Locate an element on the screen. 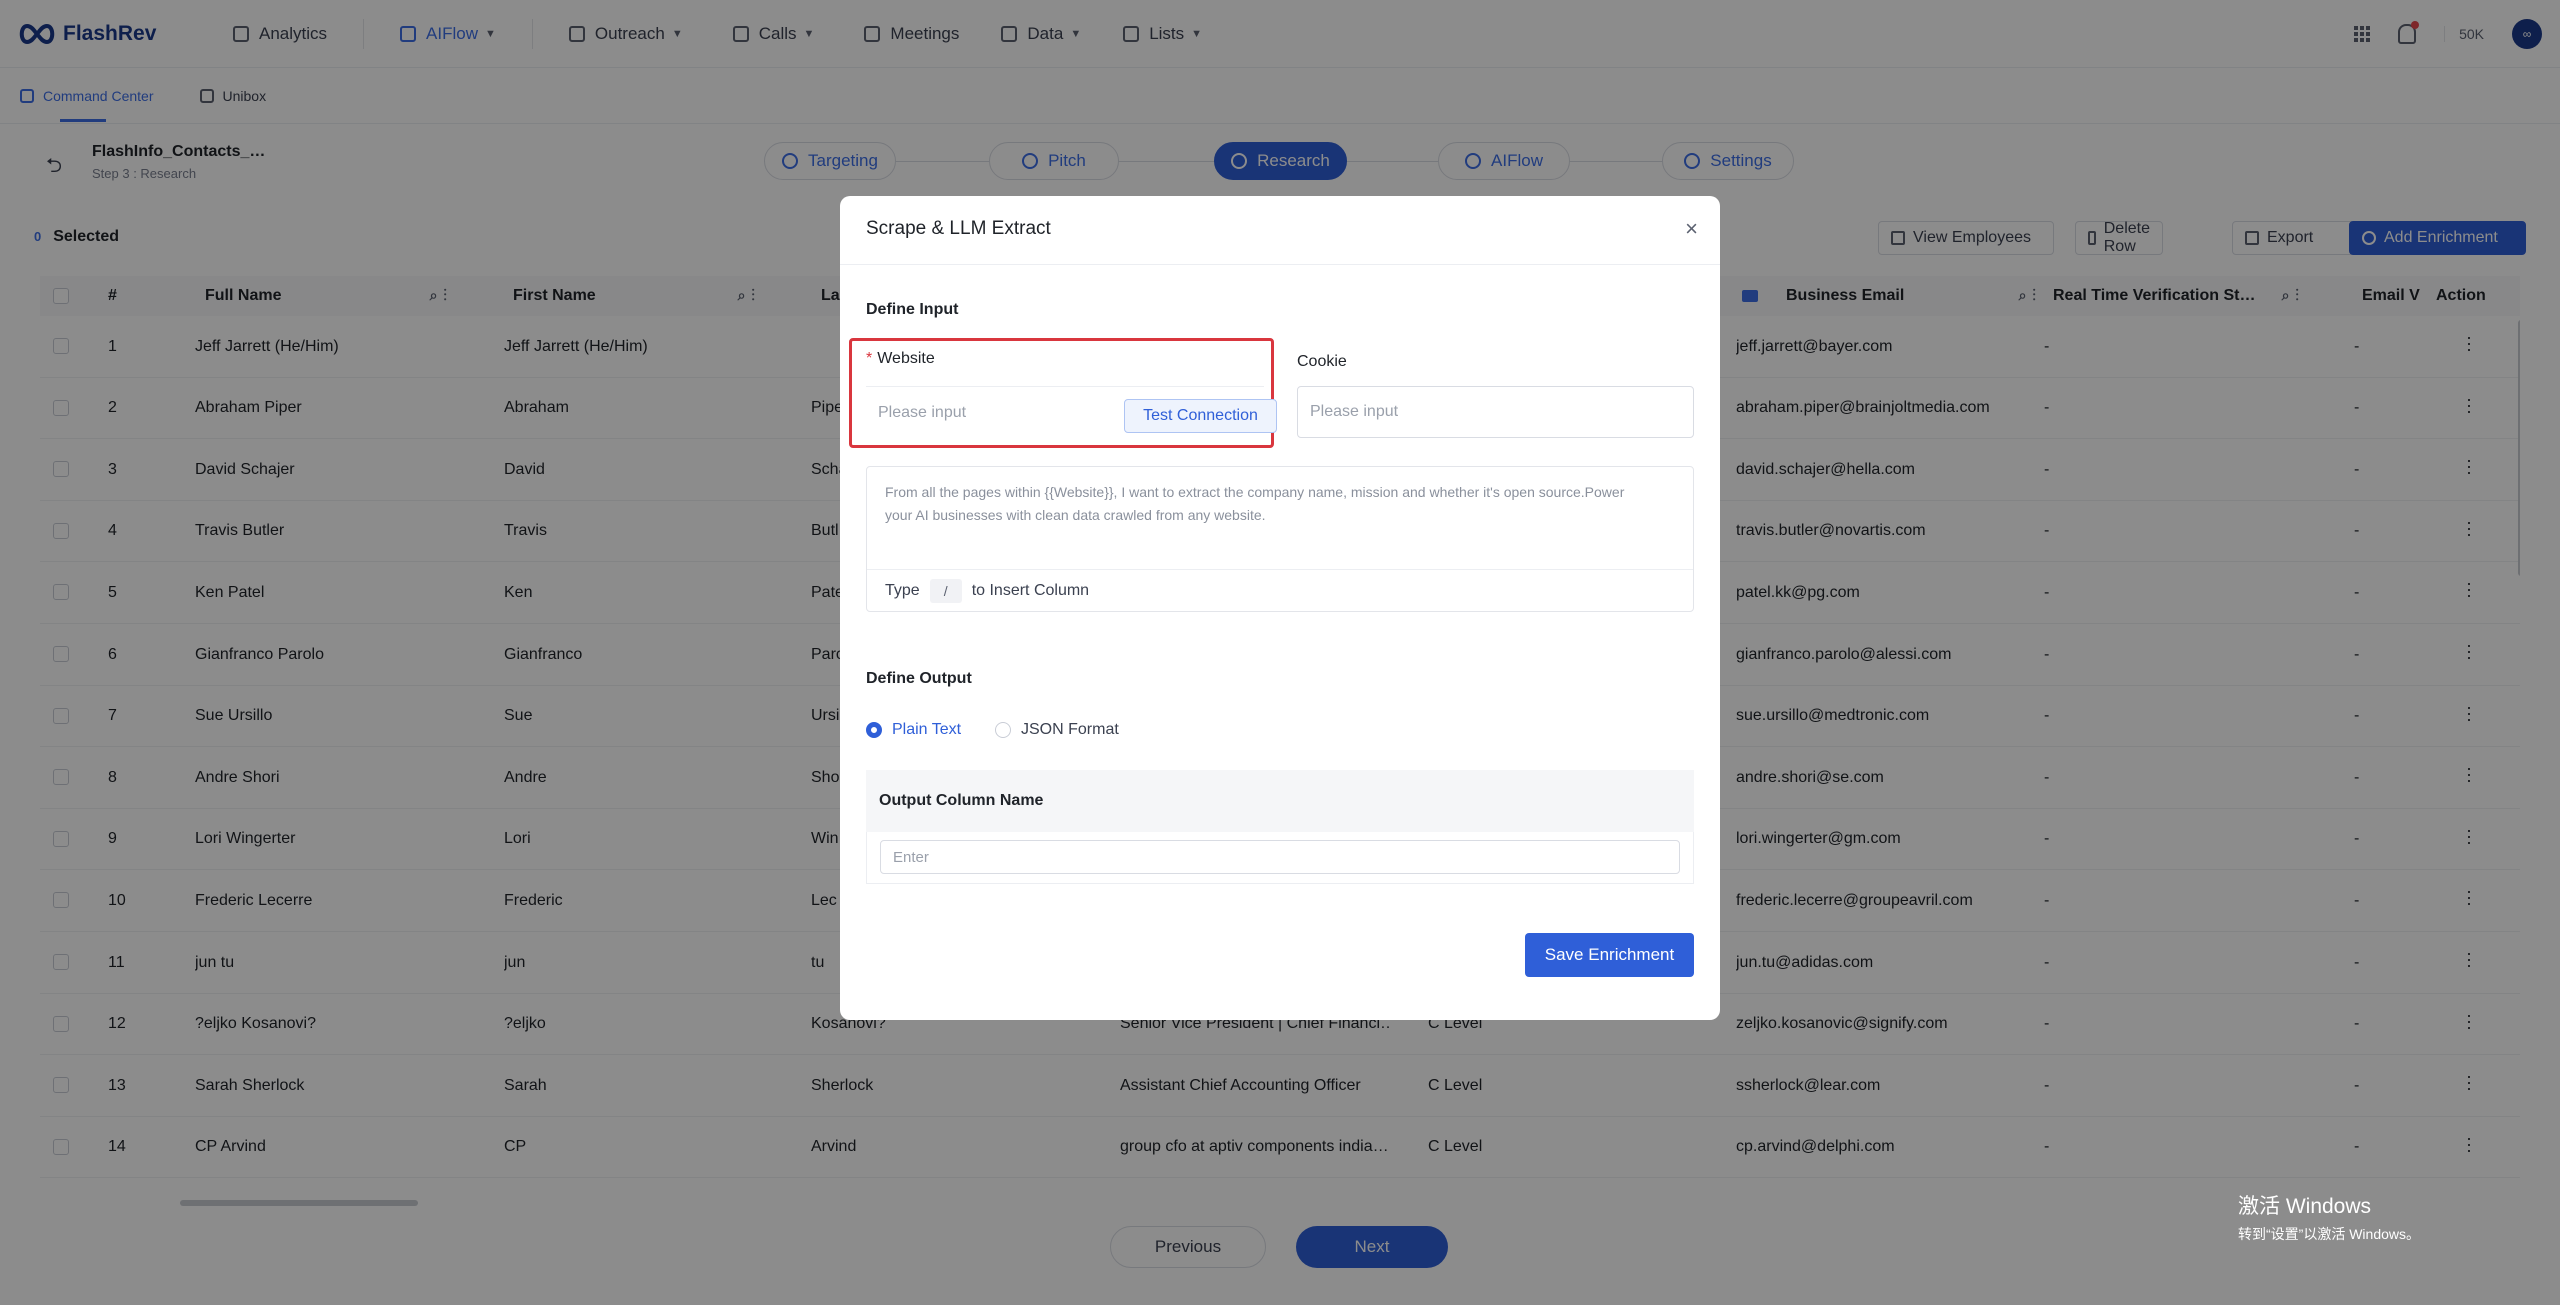 The width and height of the screenshot is (2560, 1305). radio-checked-icon is located at coordinates (874, 730).